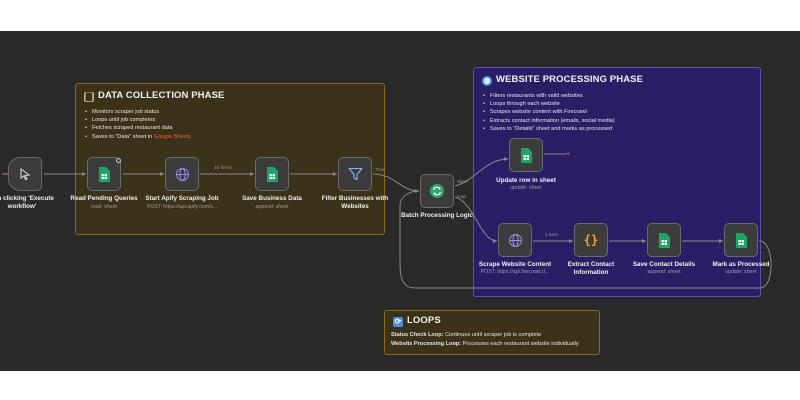  I want to click on node-update-row, so click(526, 155).